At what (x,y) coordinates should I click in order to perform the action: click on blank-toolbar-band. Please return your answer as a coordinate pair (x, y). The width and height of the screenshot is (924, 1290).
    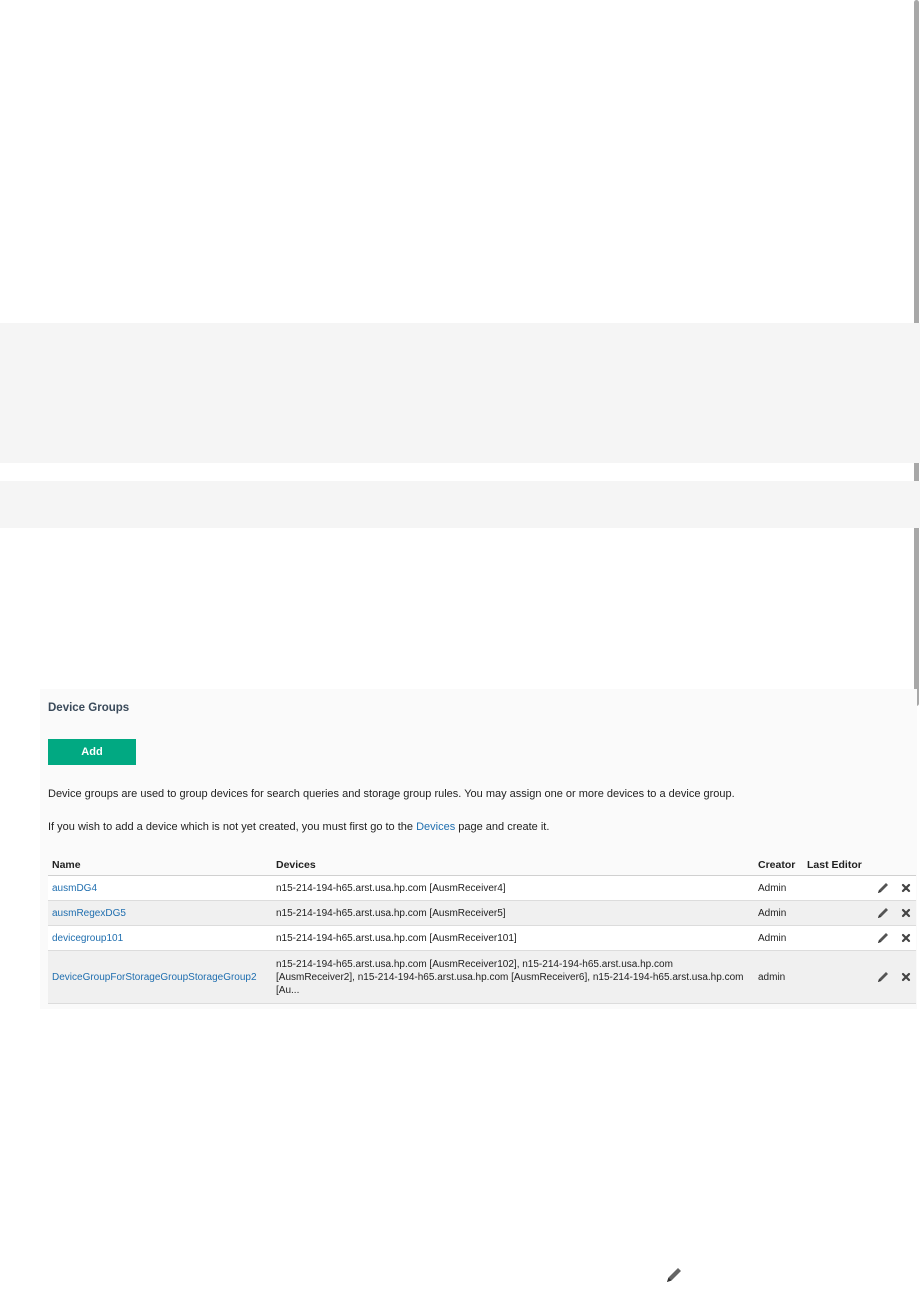
    Looking at the image, I should click on (460, 504).